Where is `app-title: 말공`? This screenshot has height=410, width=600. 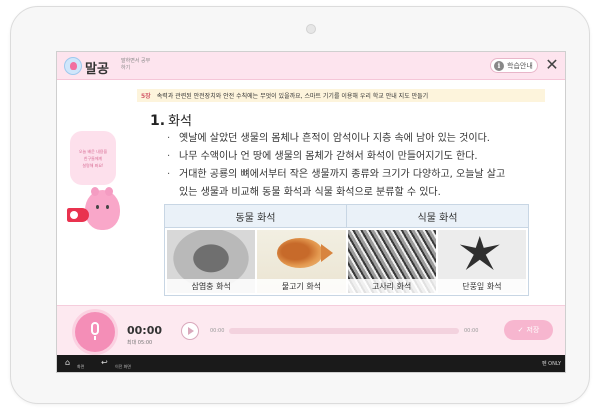
app-title: 말공 is located at coordinates (97, 69).